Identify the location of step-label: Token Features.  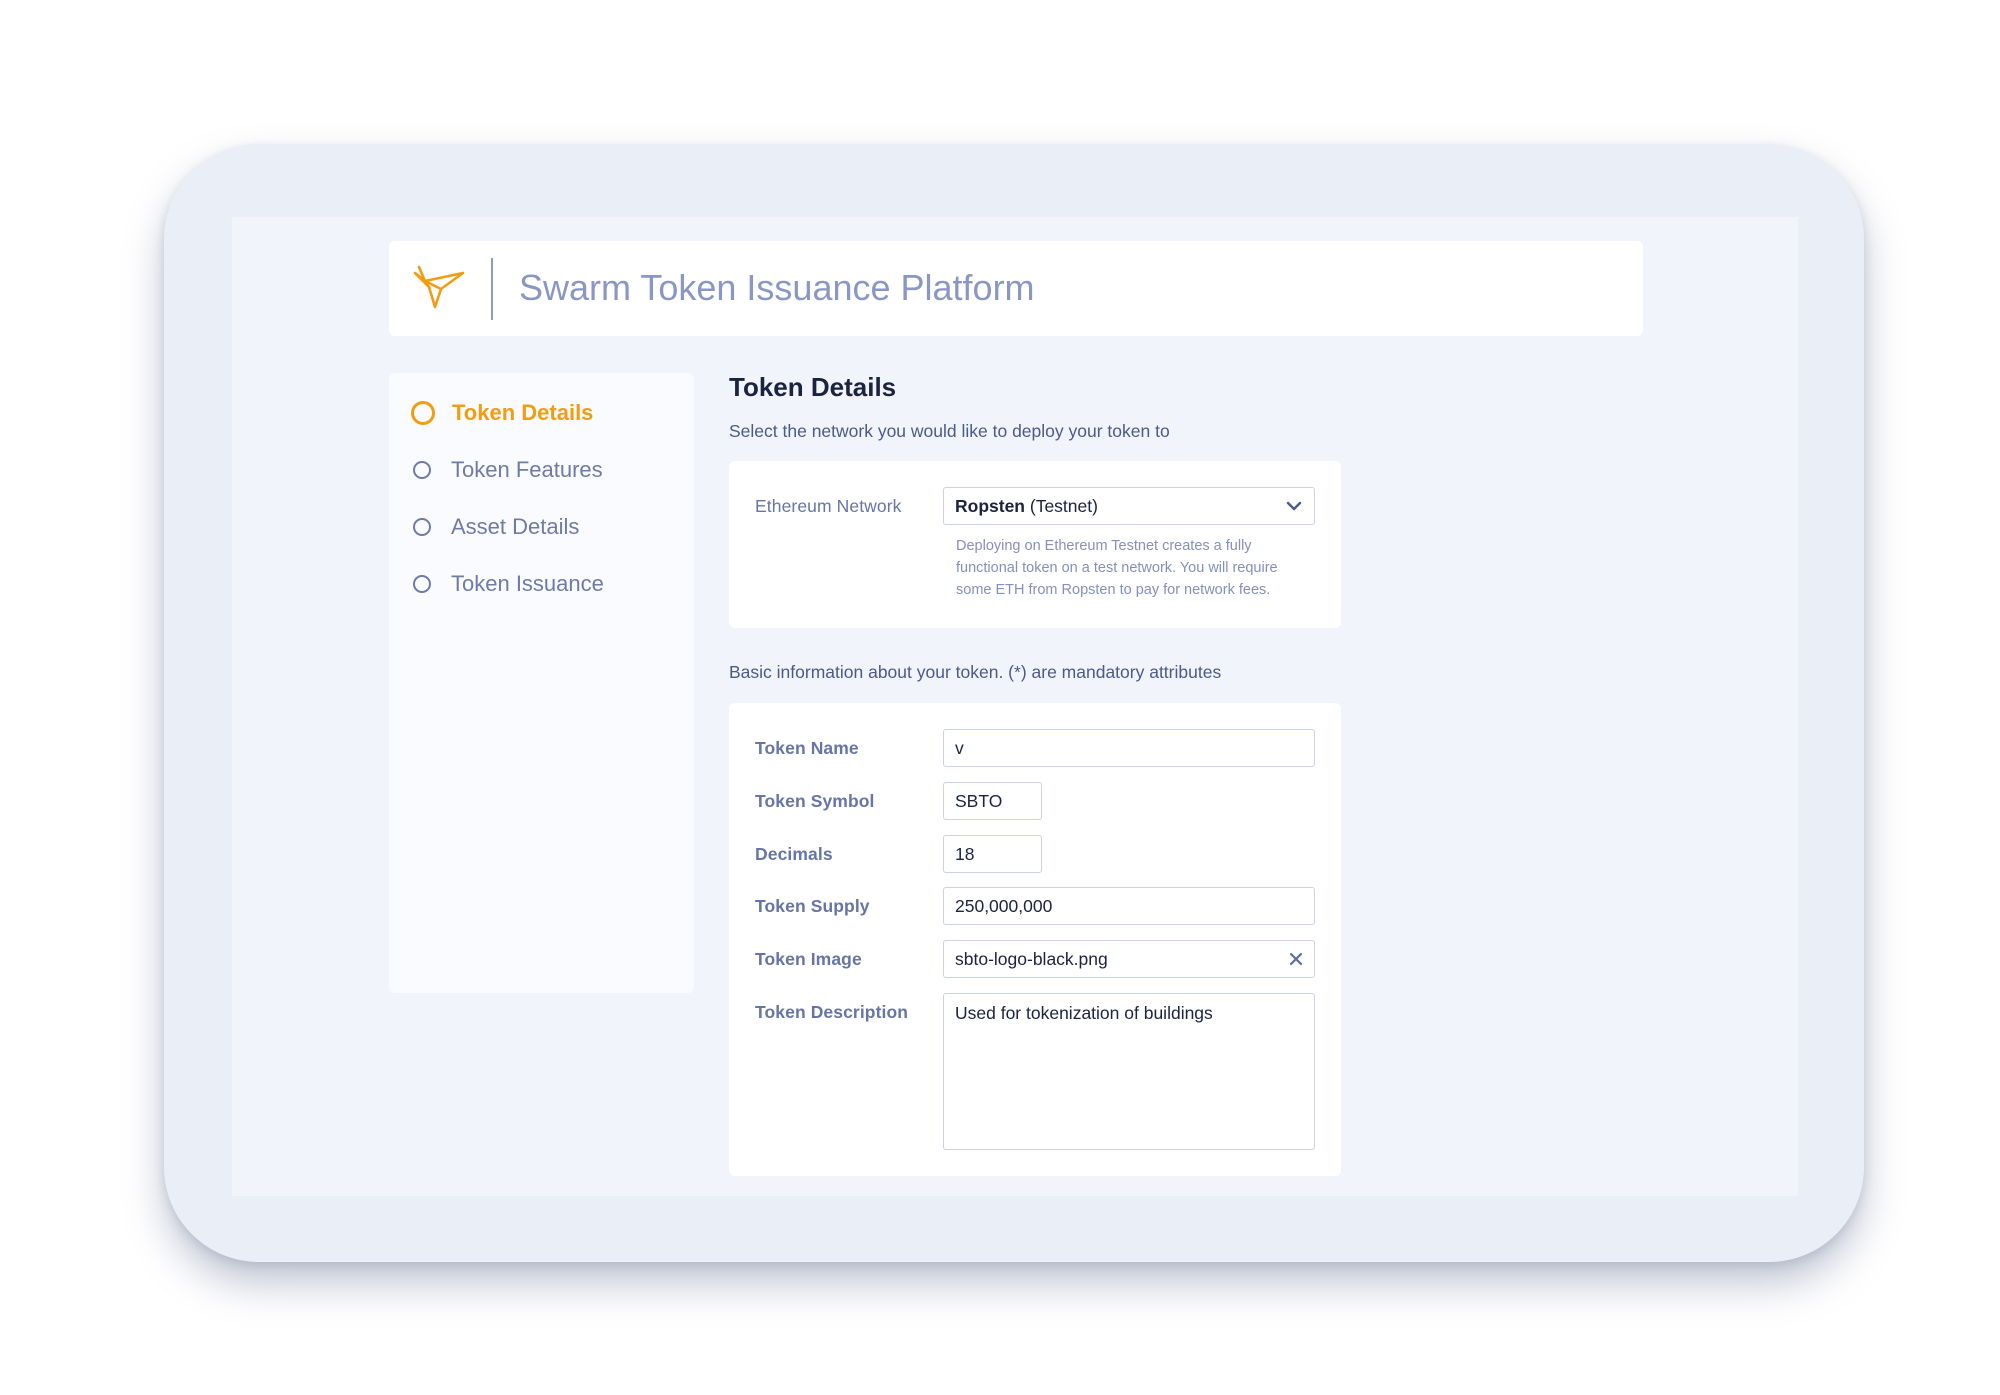
(527, 469).